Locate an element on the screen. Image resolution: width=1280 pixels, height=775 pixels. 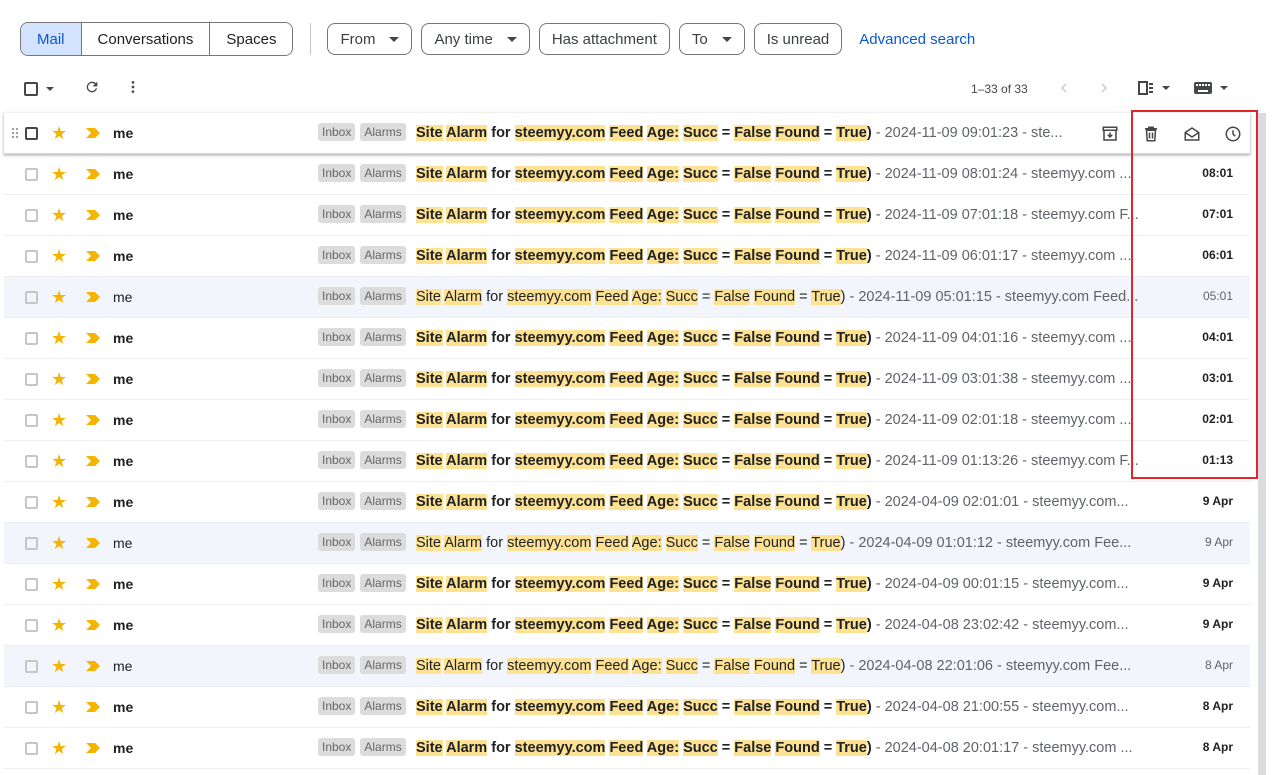
snooze-icon is located at coordinates (1232, 134).